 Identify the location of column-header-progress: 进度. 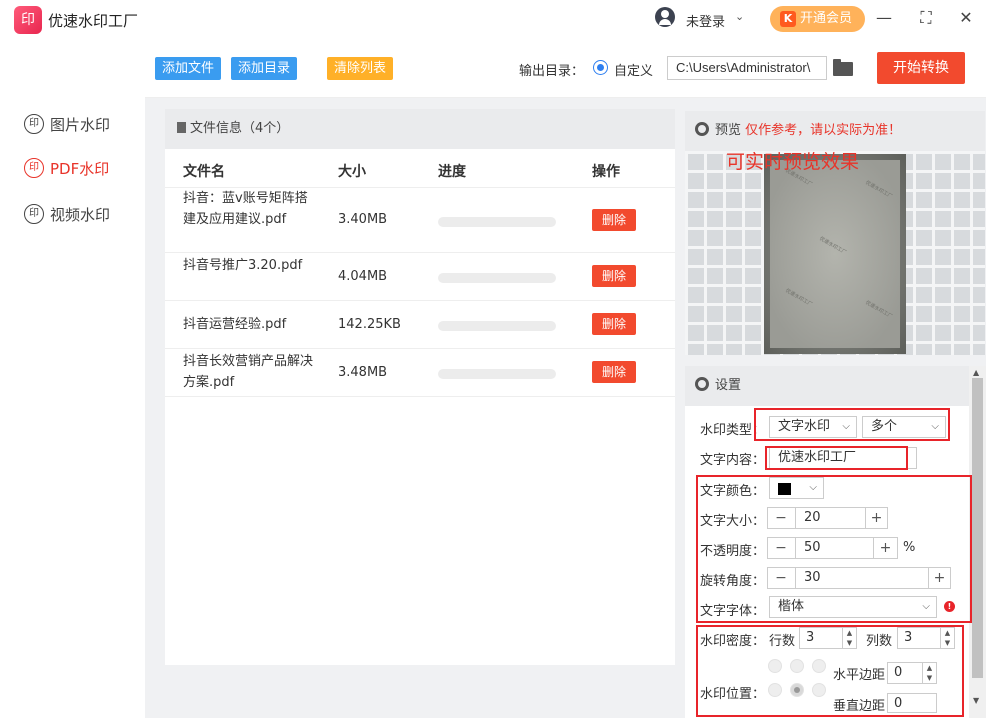
(452, 172).